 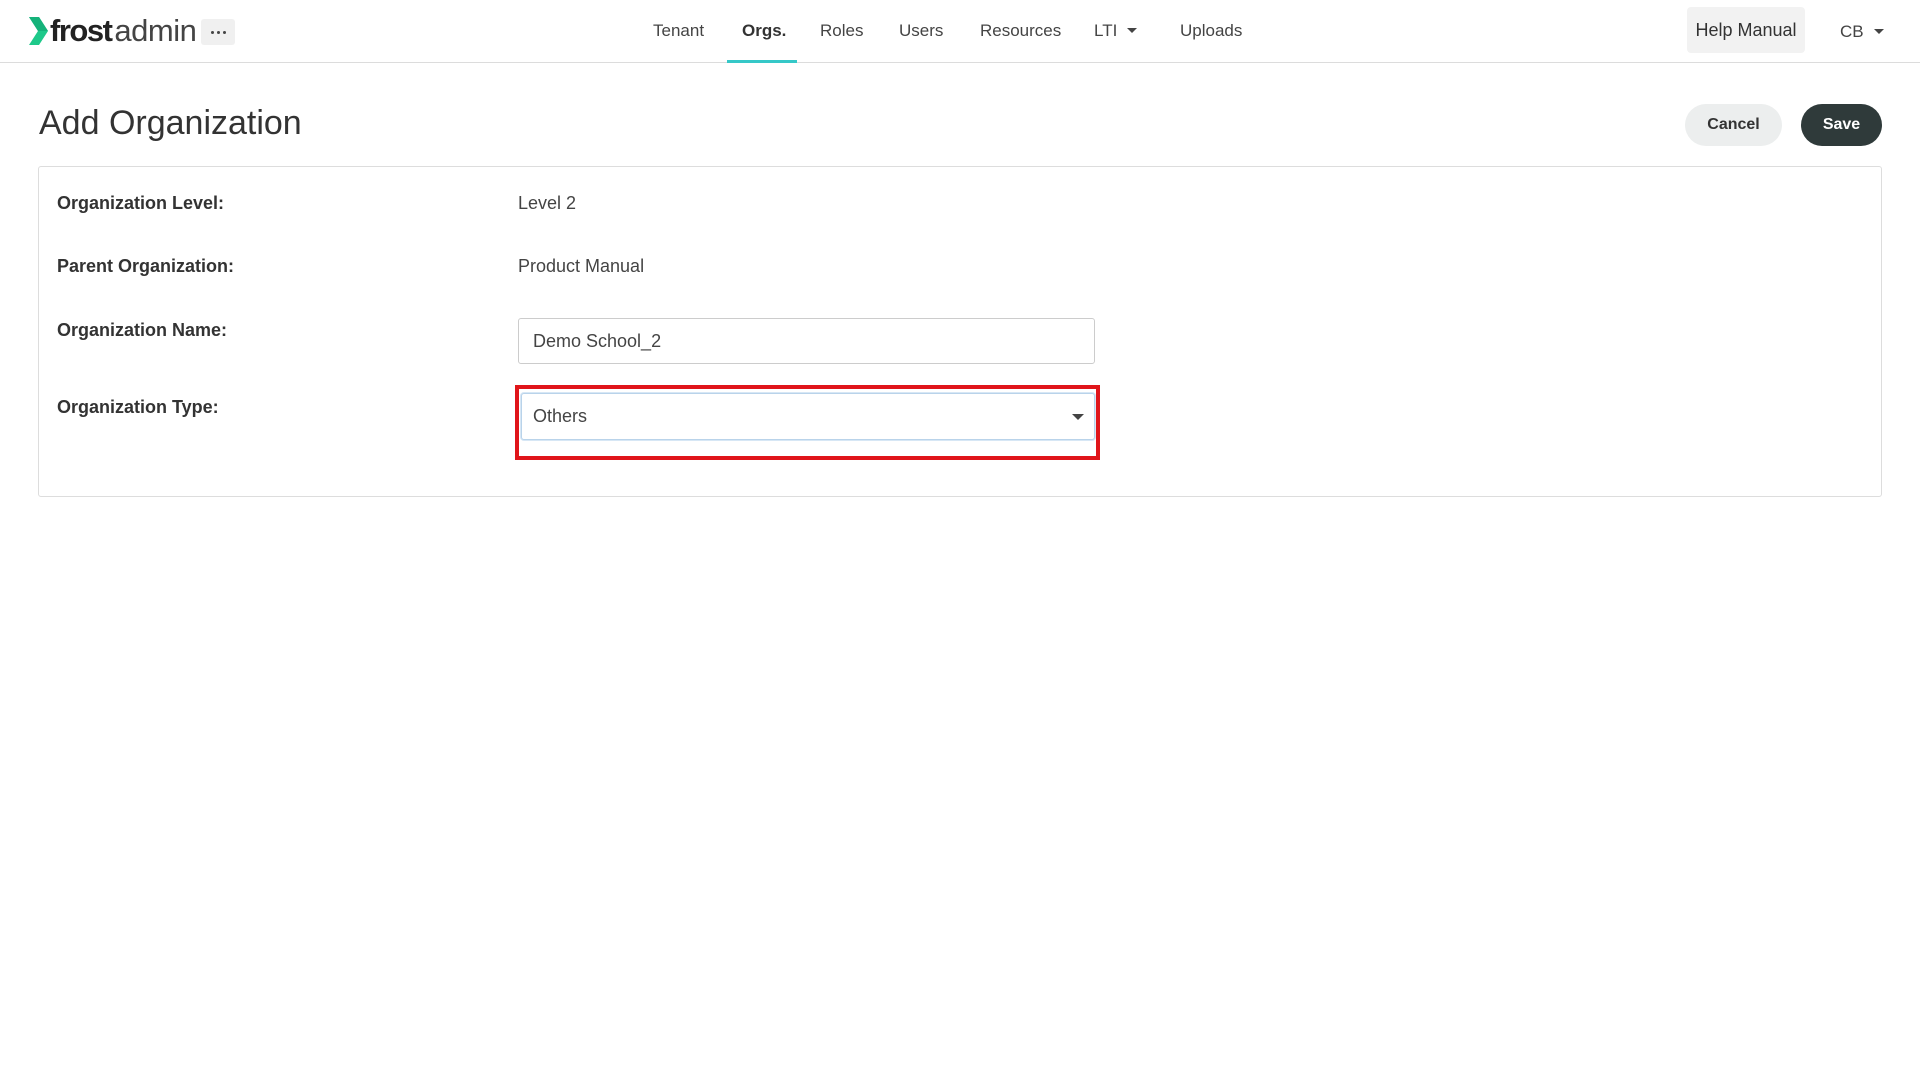 I want to click on organization-level-label: Organization Level:, so click(x=141, y=203).